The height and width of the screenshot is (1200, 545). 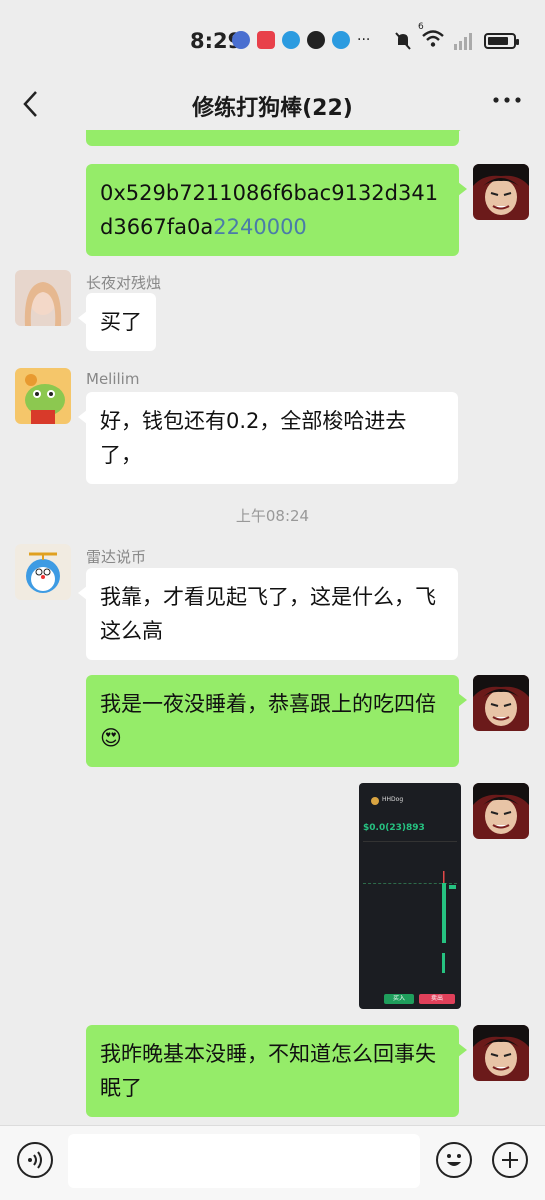 I want to click on address-number: 2240000, so click(x=260, y=227).